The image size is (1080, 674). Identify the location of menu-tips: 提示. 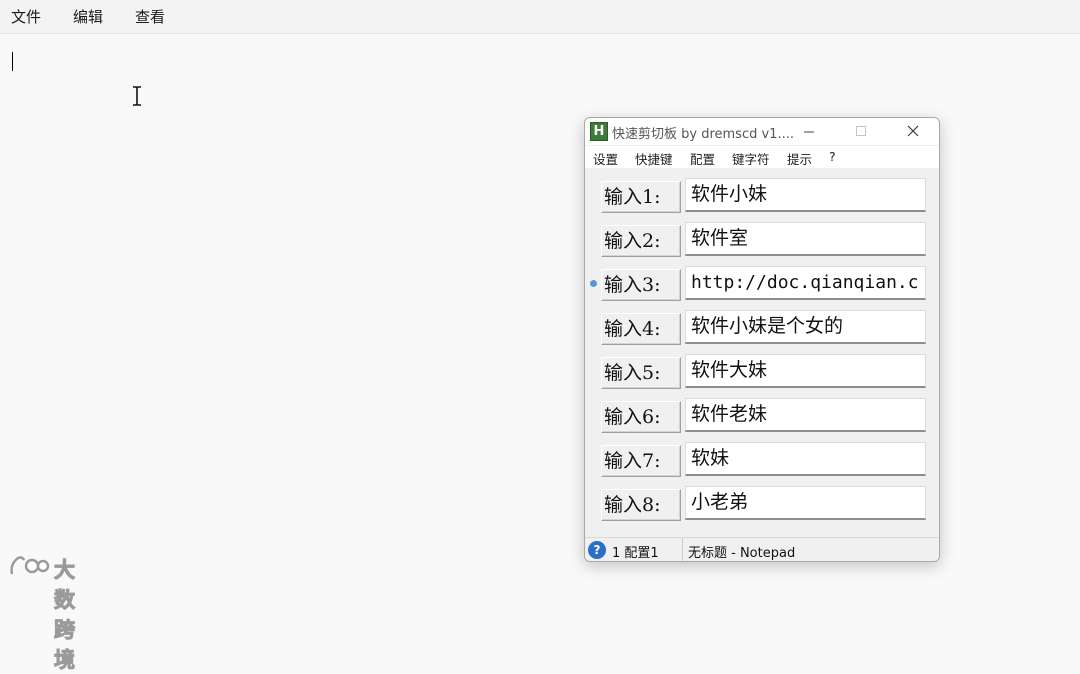
(799, 158).